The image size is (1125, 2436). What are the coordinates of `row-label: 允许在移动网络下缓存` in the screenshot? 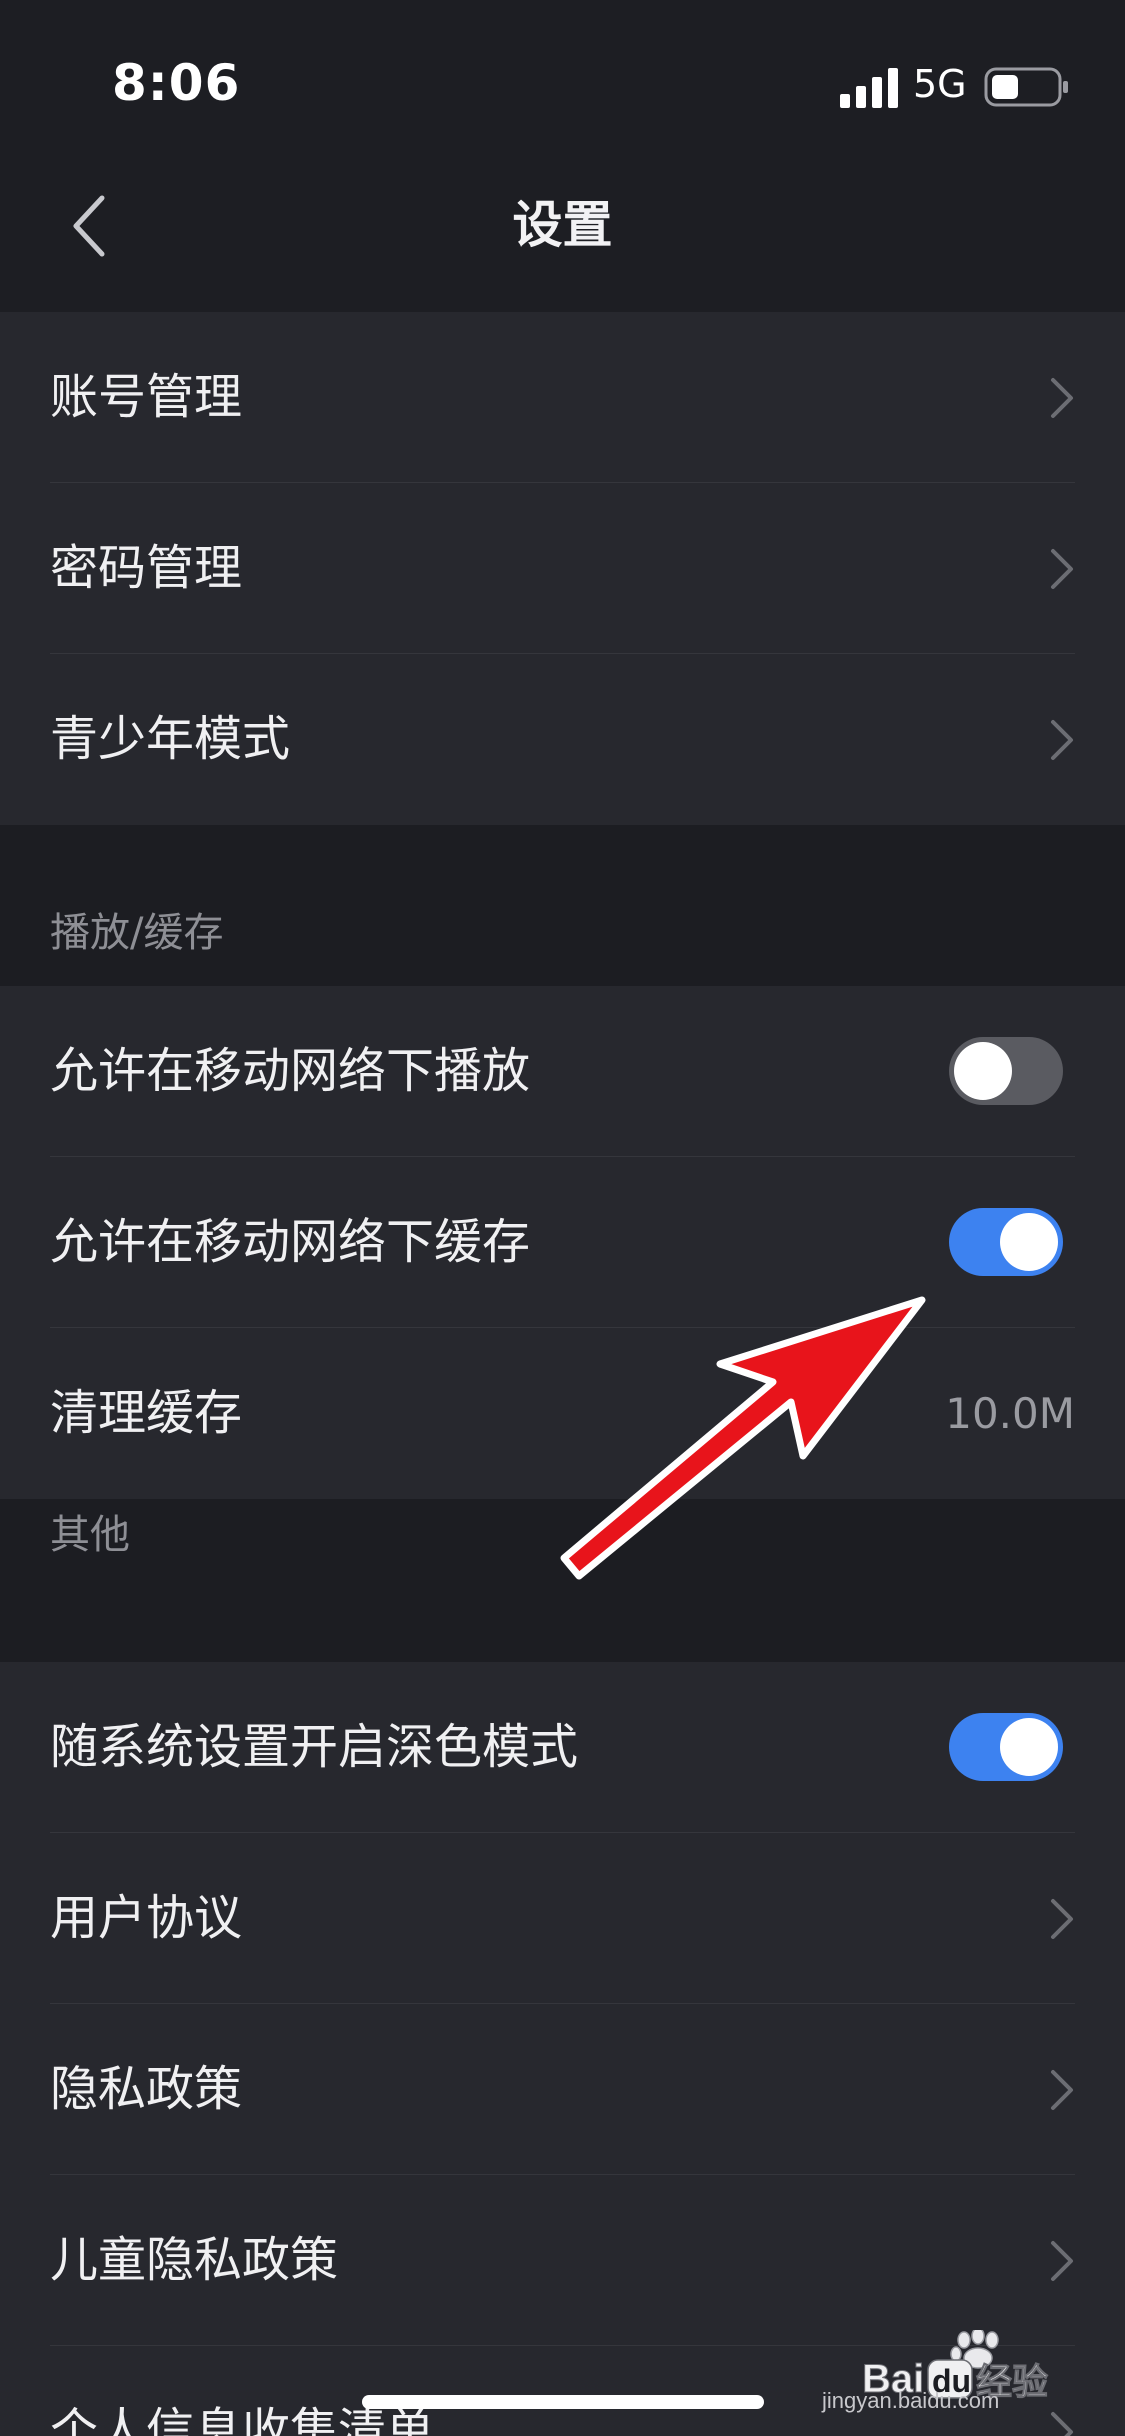 It's located at (290, 1242).